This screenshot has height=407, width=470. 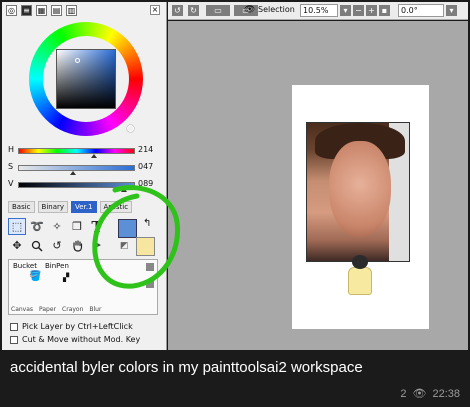 What do you see at coordinates (57, 236) in the screenshot?
I see `tool-grid: ⬚ ➰ ✧ ❐ T ✥ ↺ ✒` at bounding box center [57, 236].